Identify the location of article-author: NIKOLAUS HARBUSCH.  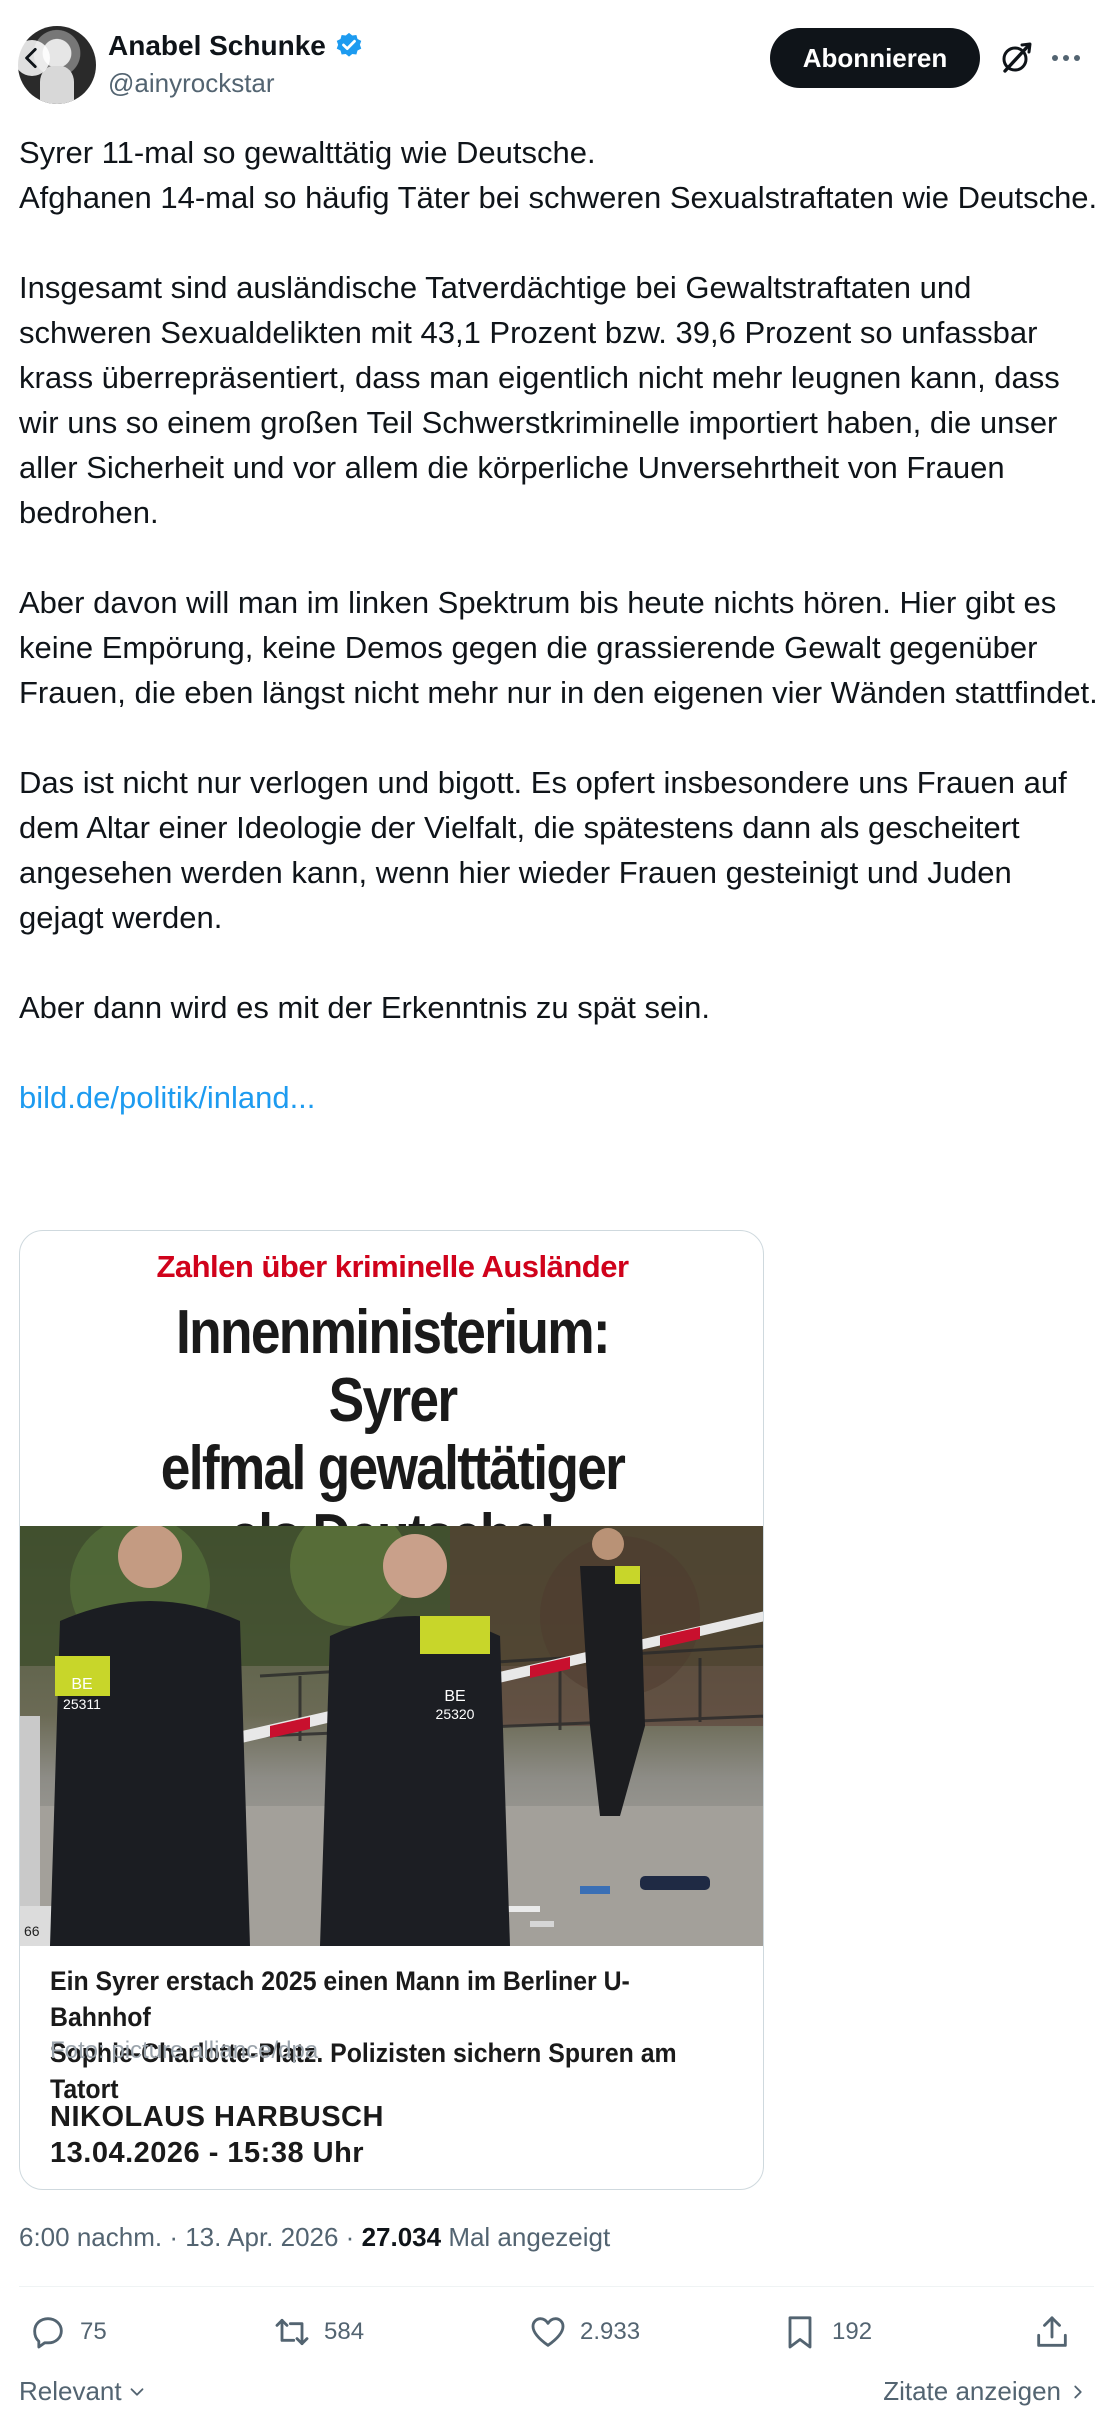
(217, 2117).